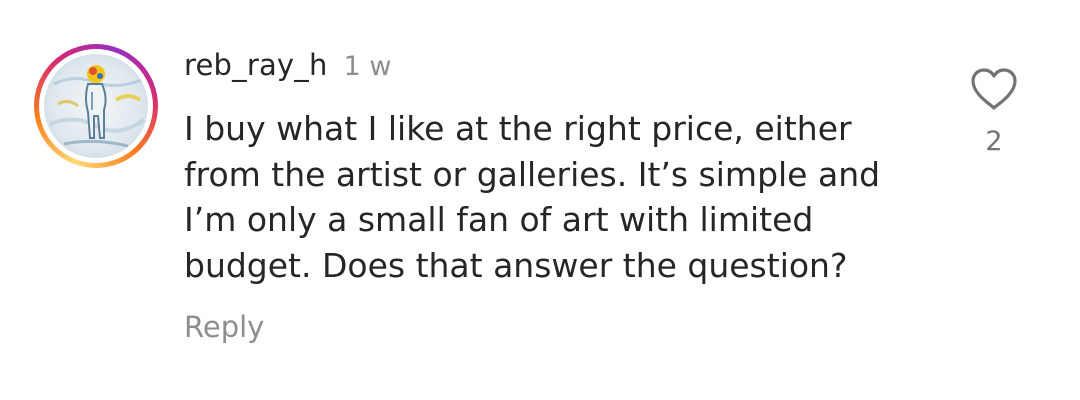 The height and width of the screenshot is (400, 1080). I want to click on comment-timestamp: 1 w, so click(367, 66).